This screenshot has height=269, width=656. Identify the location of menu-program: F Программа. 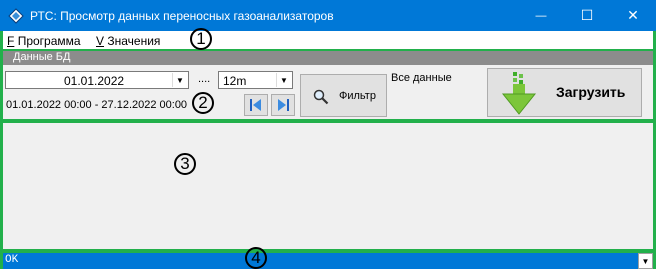
(44, 41).